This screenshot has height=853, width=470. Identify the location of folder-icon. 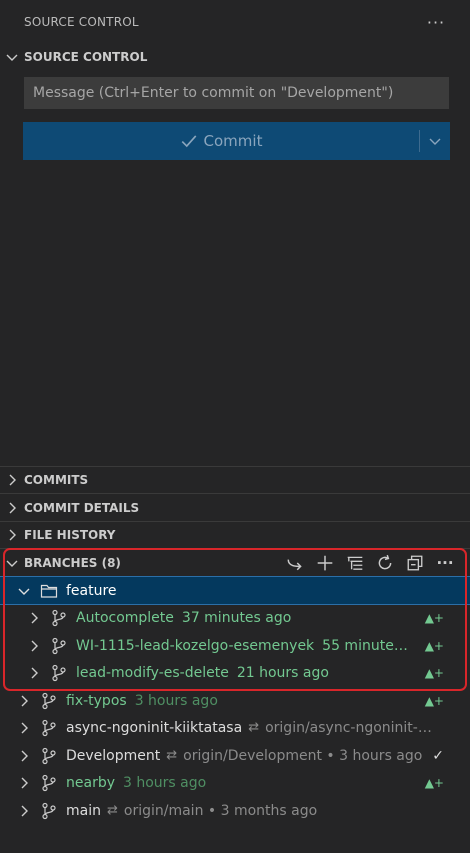
(49, 591).